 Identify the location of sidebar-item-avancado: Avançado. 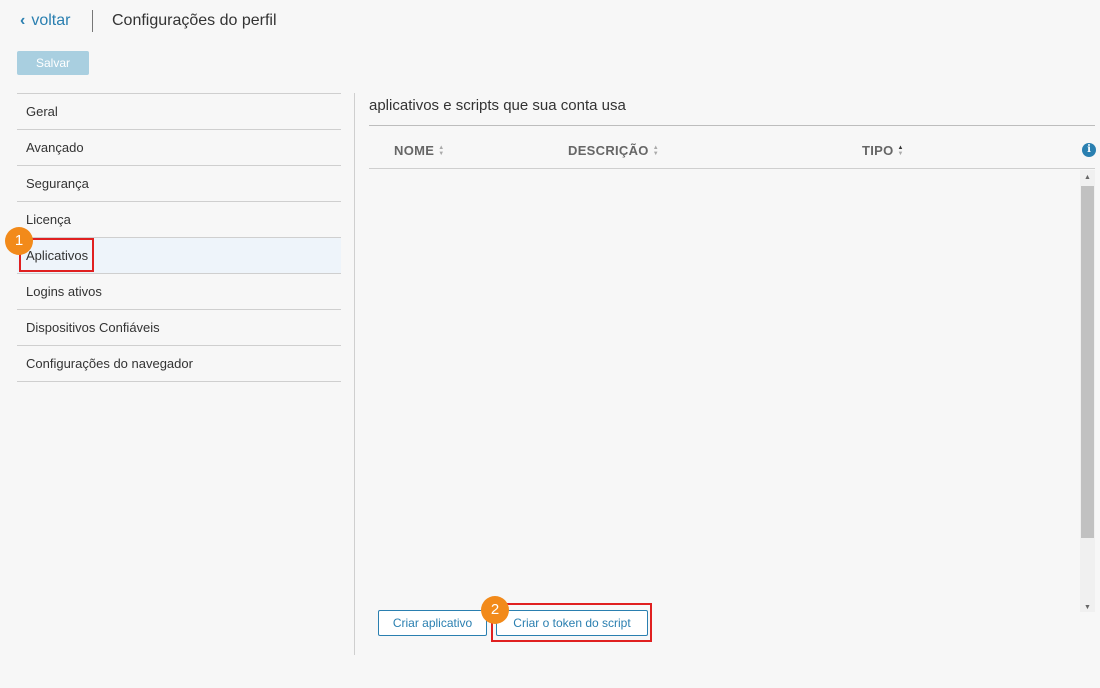
(179, 148).